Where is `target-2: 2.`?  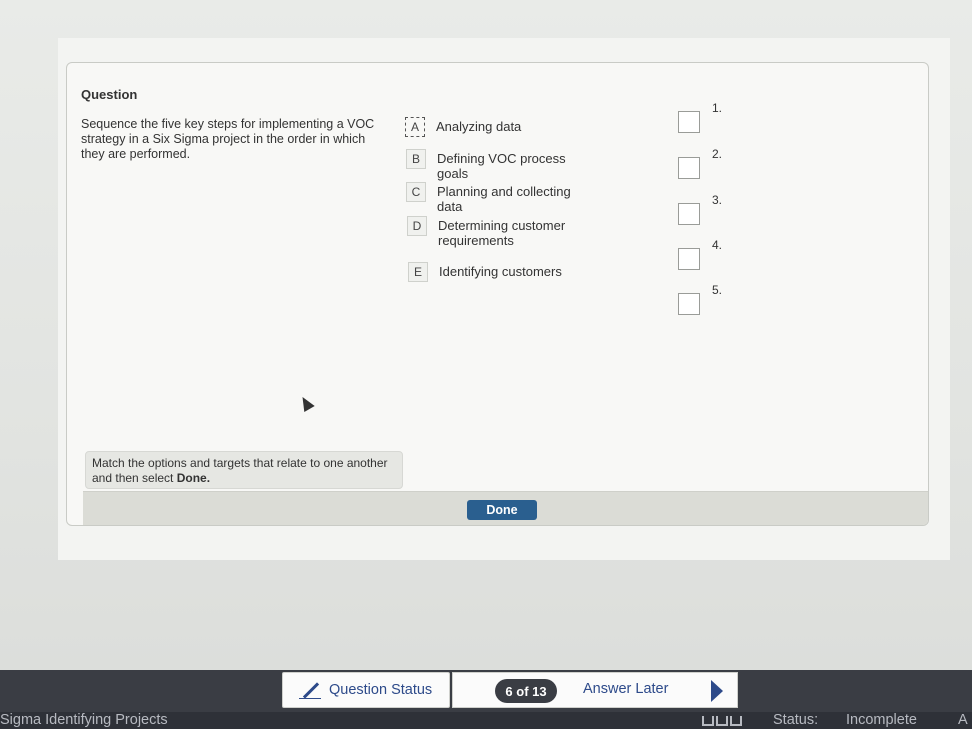
target-2: 2. is located at coordinates (700, 163).